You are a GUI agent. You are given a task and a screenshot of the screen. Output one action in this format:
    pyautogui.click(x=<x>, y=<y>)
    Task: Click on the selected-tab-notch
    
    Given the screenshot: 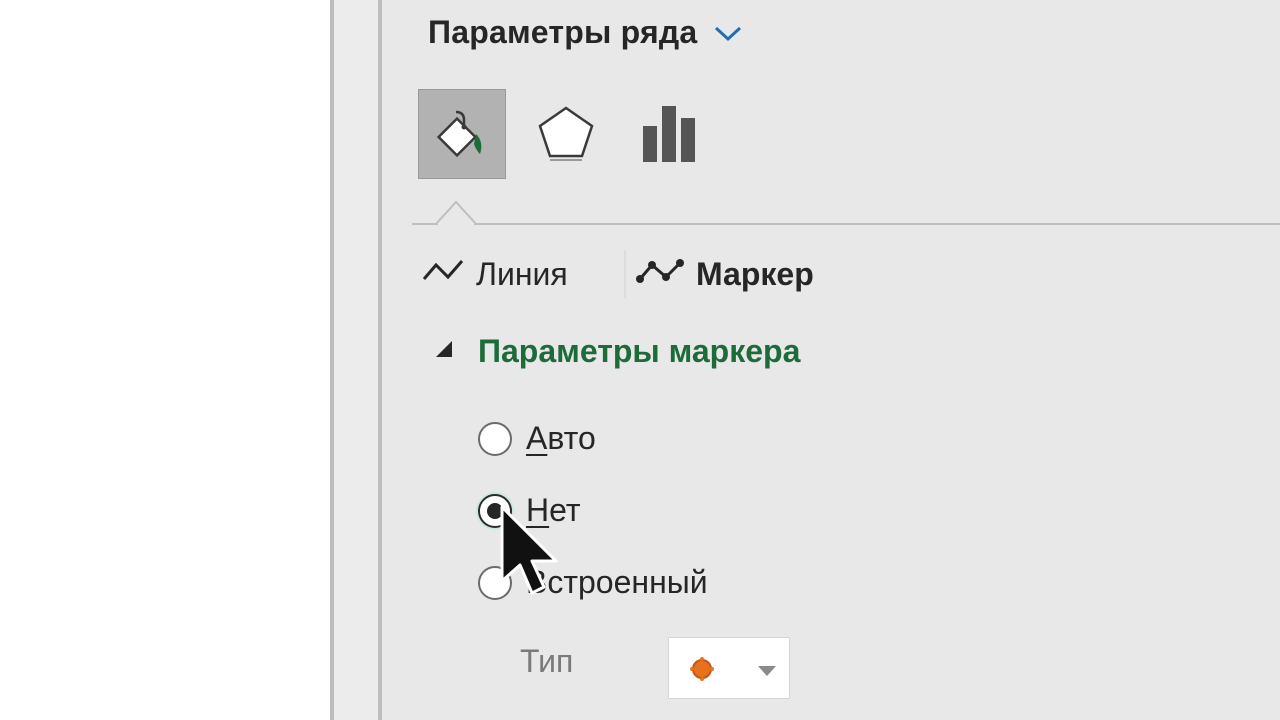 What is the action you would take?
    pyautogui.click(x=456, y=215)
    